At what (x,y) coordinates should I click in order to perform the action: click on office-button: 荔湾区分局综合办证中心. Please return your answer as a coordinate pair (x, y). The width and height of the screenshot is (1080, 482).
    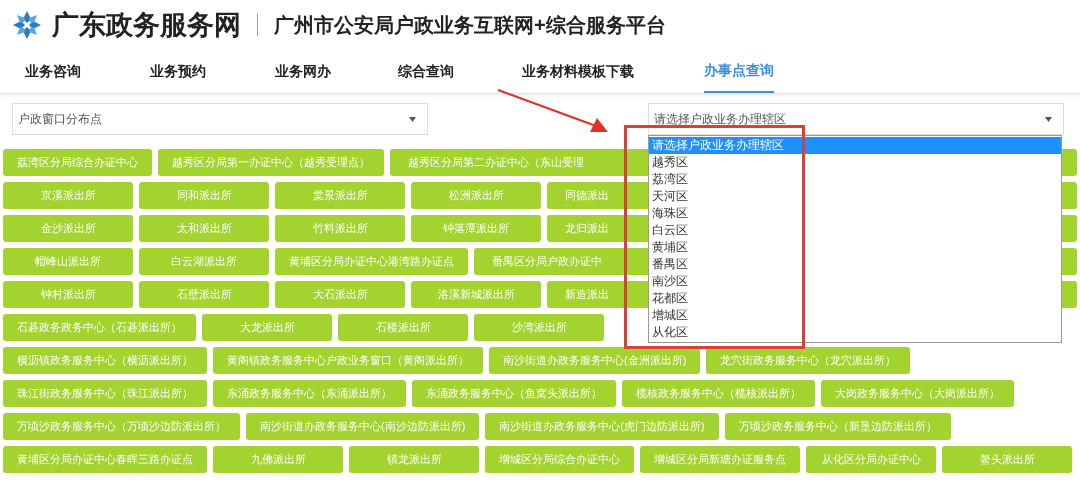
    Looking at the image, I should click on (77, 162).